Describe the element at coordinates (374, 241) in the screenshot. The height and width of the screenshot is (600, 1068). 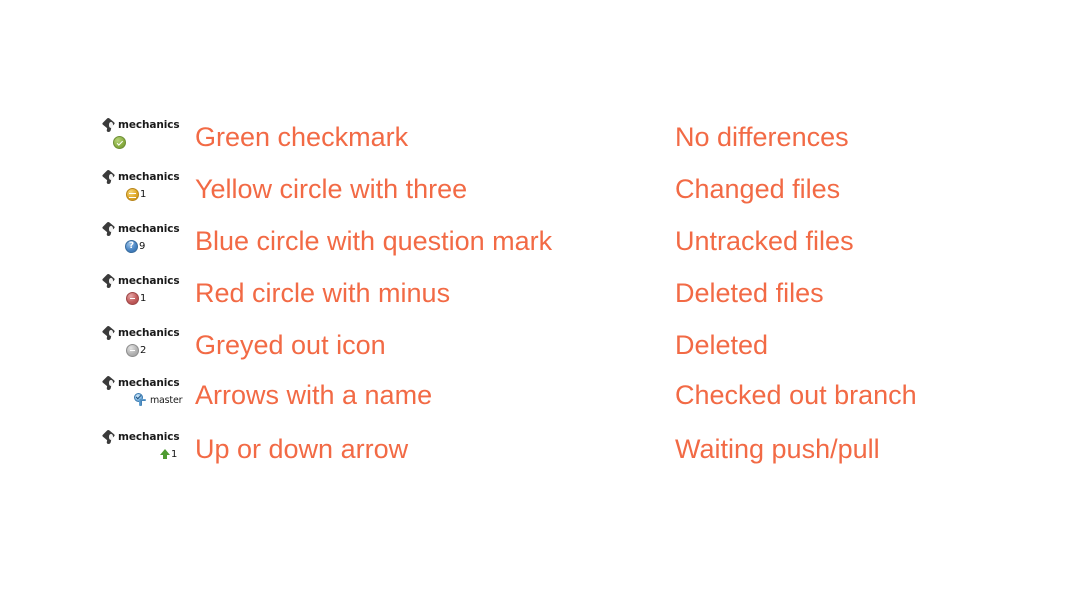
I see `icon-description: Blue circle with question mark` at that location.